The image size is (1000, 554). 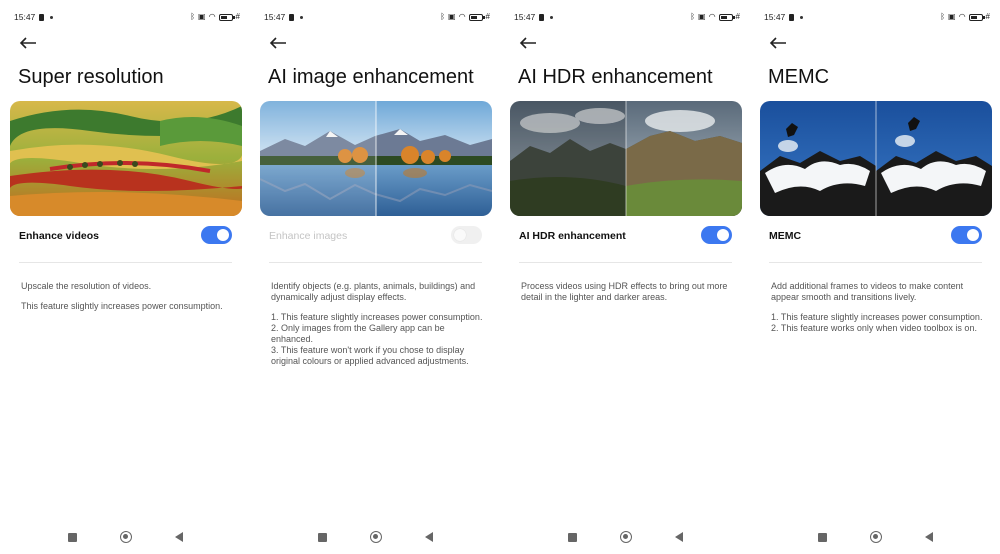 What do you see at coordinates (466, 235) in the screenshot?
I see `enhance-images-toggle` at bounding box center [466, 235].